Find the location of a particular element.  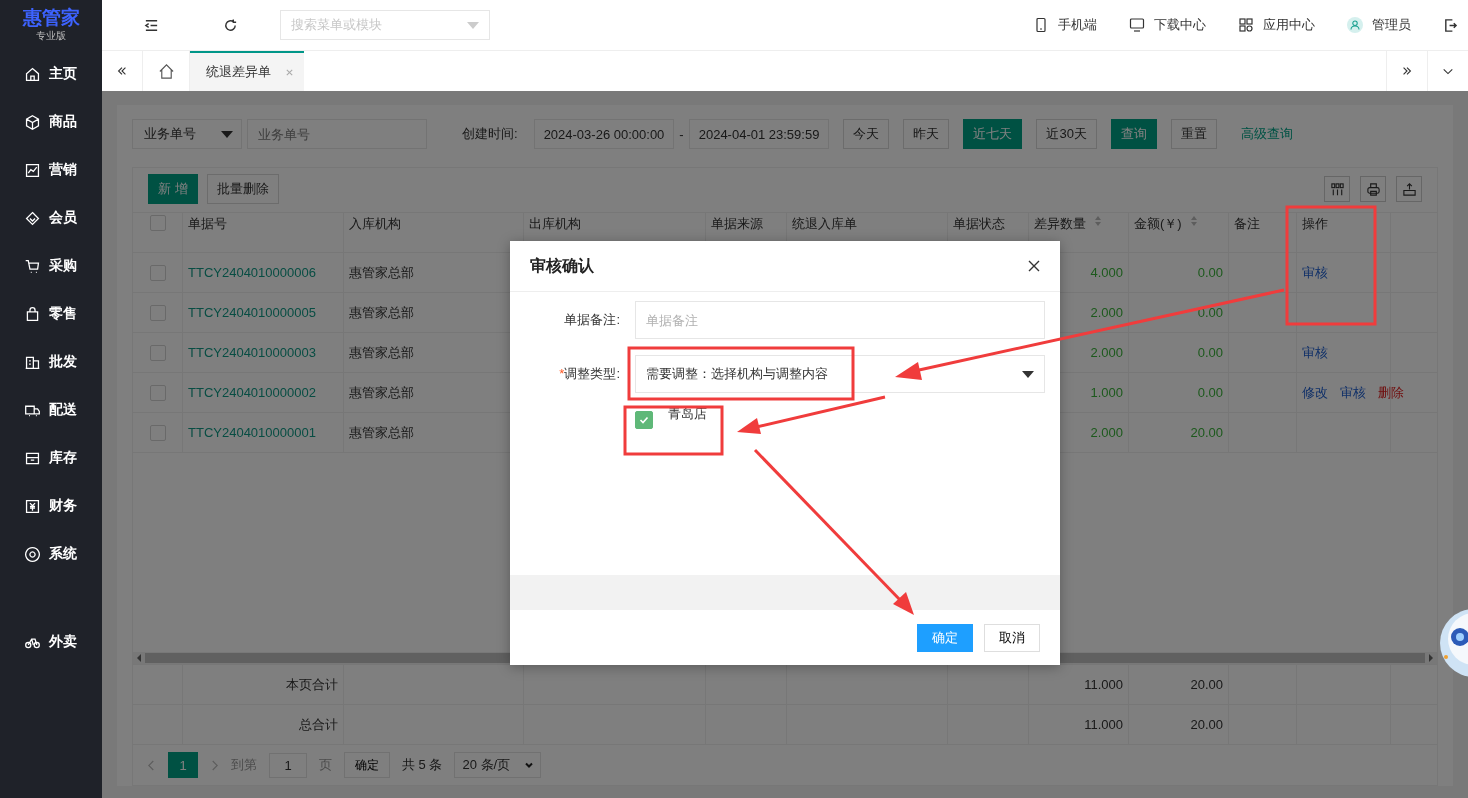

page-number: 1 is located at coordinates (183, 765).